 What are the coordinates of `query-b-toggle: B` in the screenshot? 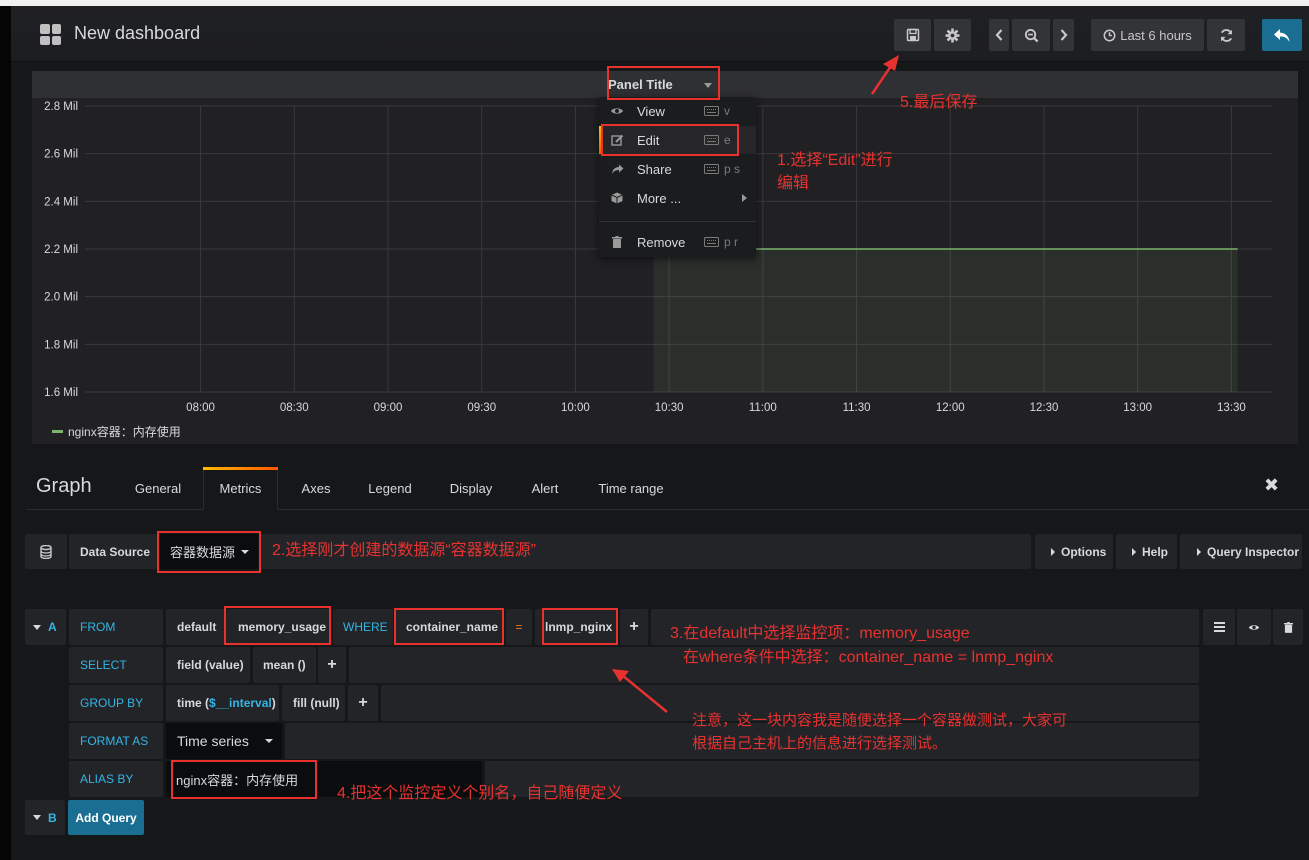 It's located at (45, 817).